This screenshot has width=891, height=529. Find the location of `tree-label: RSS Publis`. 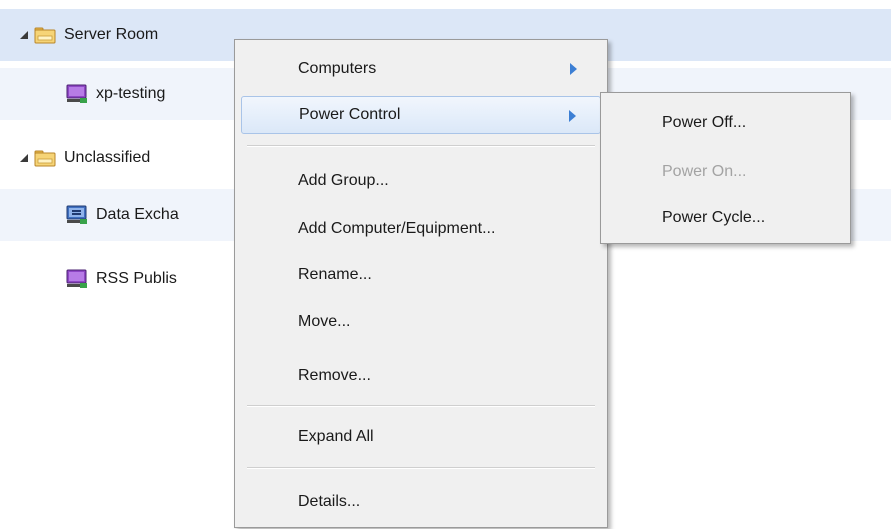

tree-label: RSS Publis is located at coordinates (136, 278).